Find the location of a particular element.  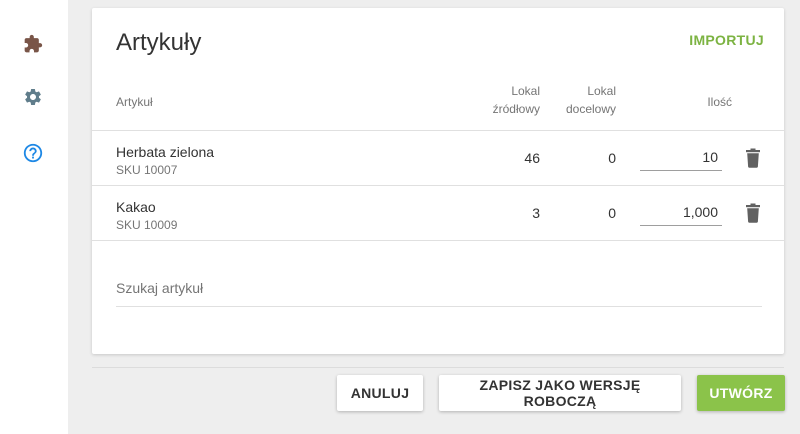

footer-divider is located at coordinates (438, 367).